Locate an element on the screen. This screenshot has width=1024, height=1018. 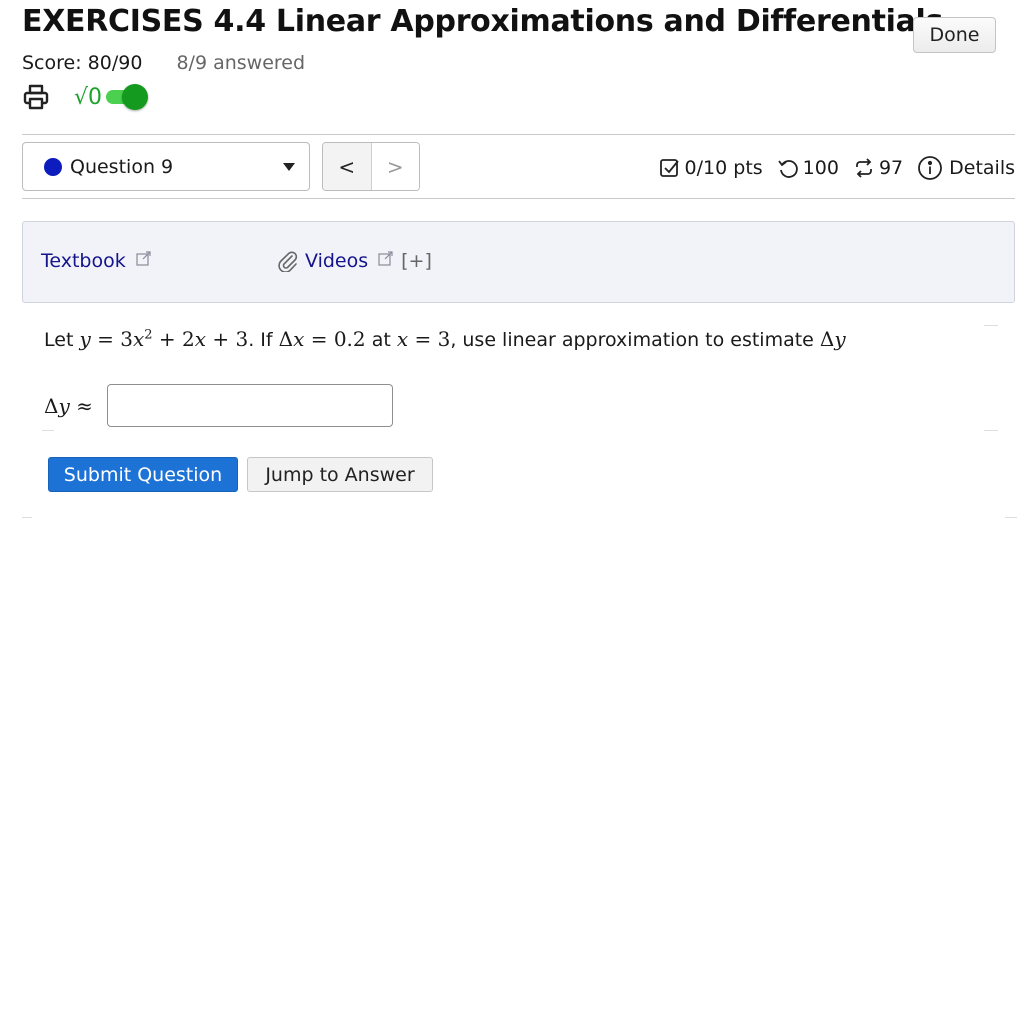
retries-info: 100 is located at coordinates (808, 168).